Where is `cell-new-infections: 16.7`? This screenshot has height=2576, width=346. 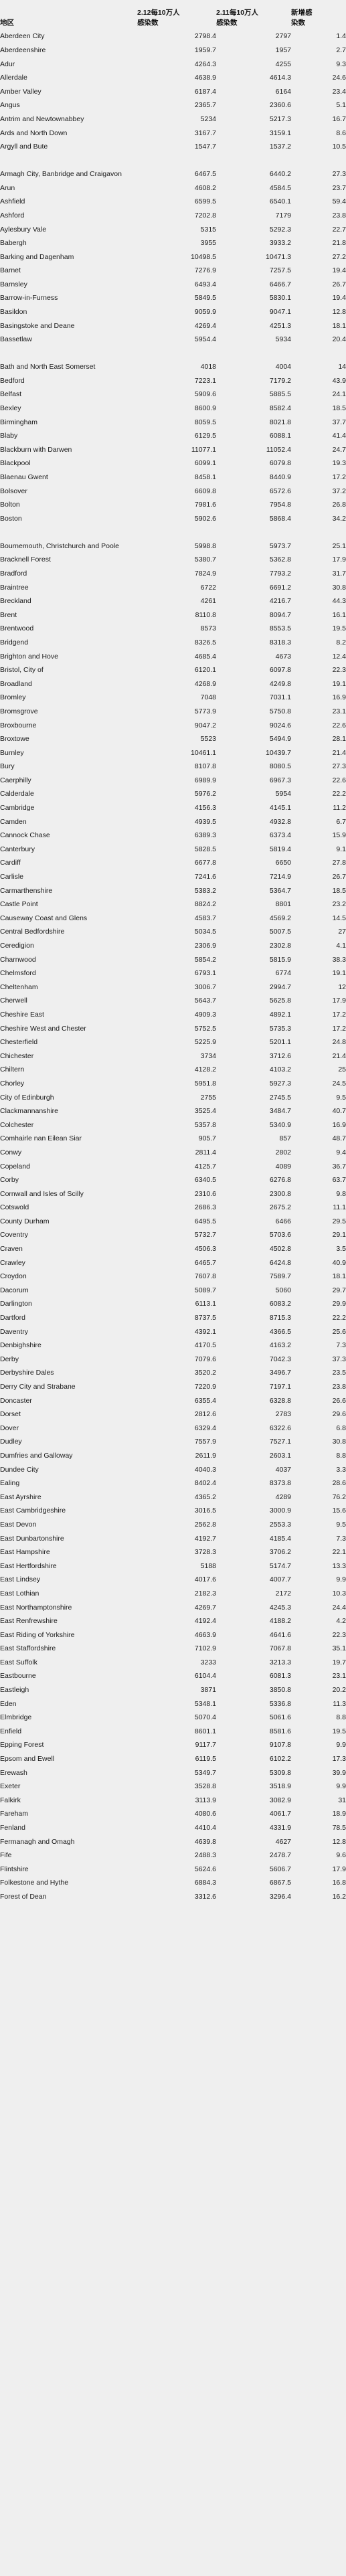
cell-new-infections: 16.7 is located at coordinates (318, 117).